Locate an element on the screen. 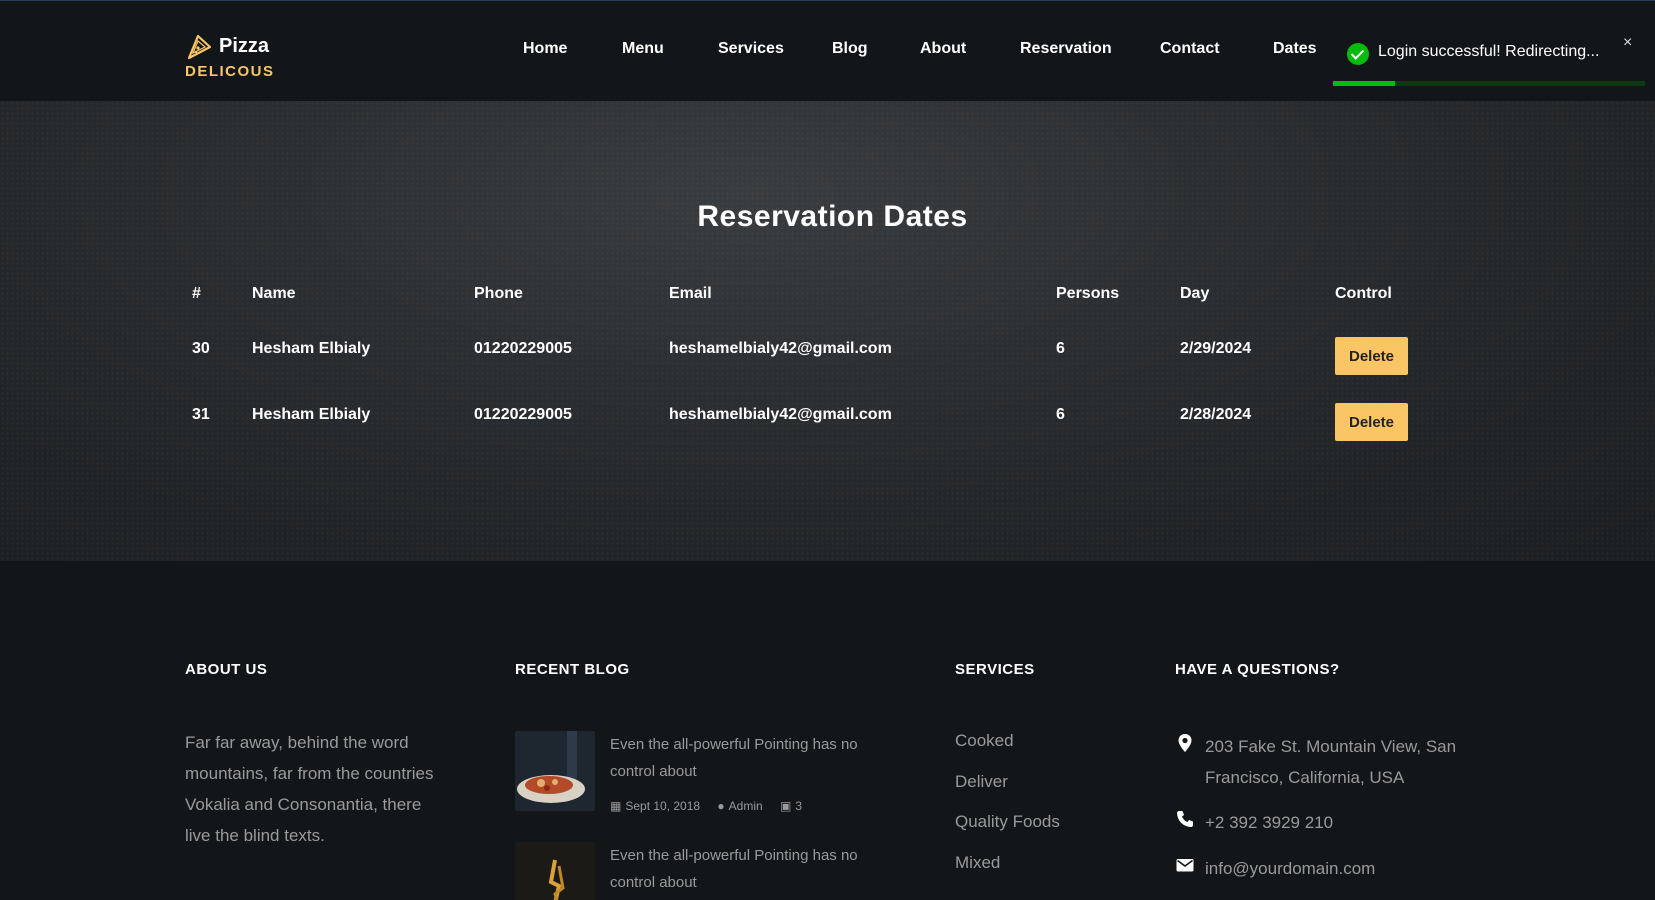 The height and width of the screenshot is (900, 1655). pizza-slice-icon is located at coordinates (199, 47).